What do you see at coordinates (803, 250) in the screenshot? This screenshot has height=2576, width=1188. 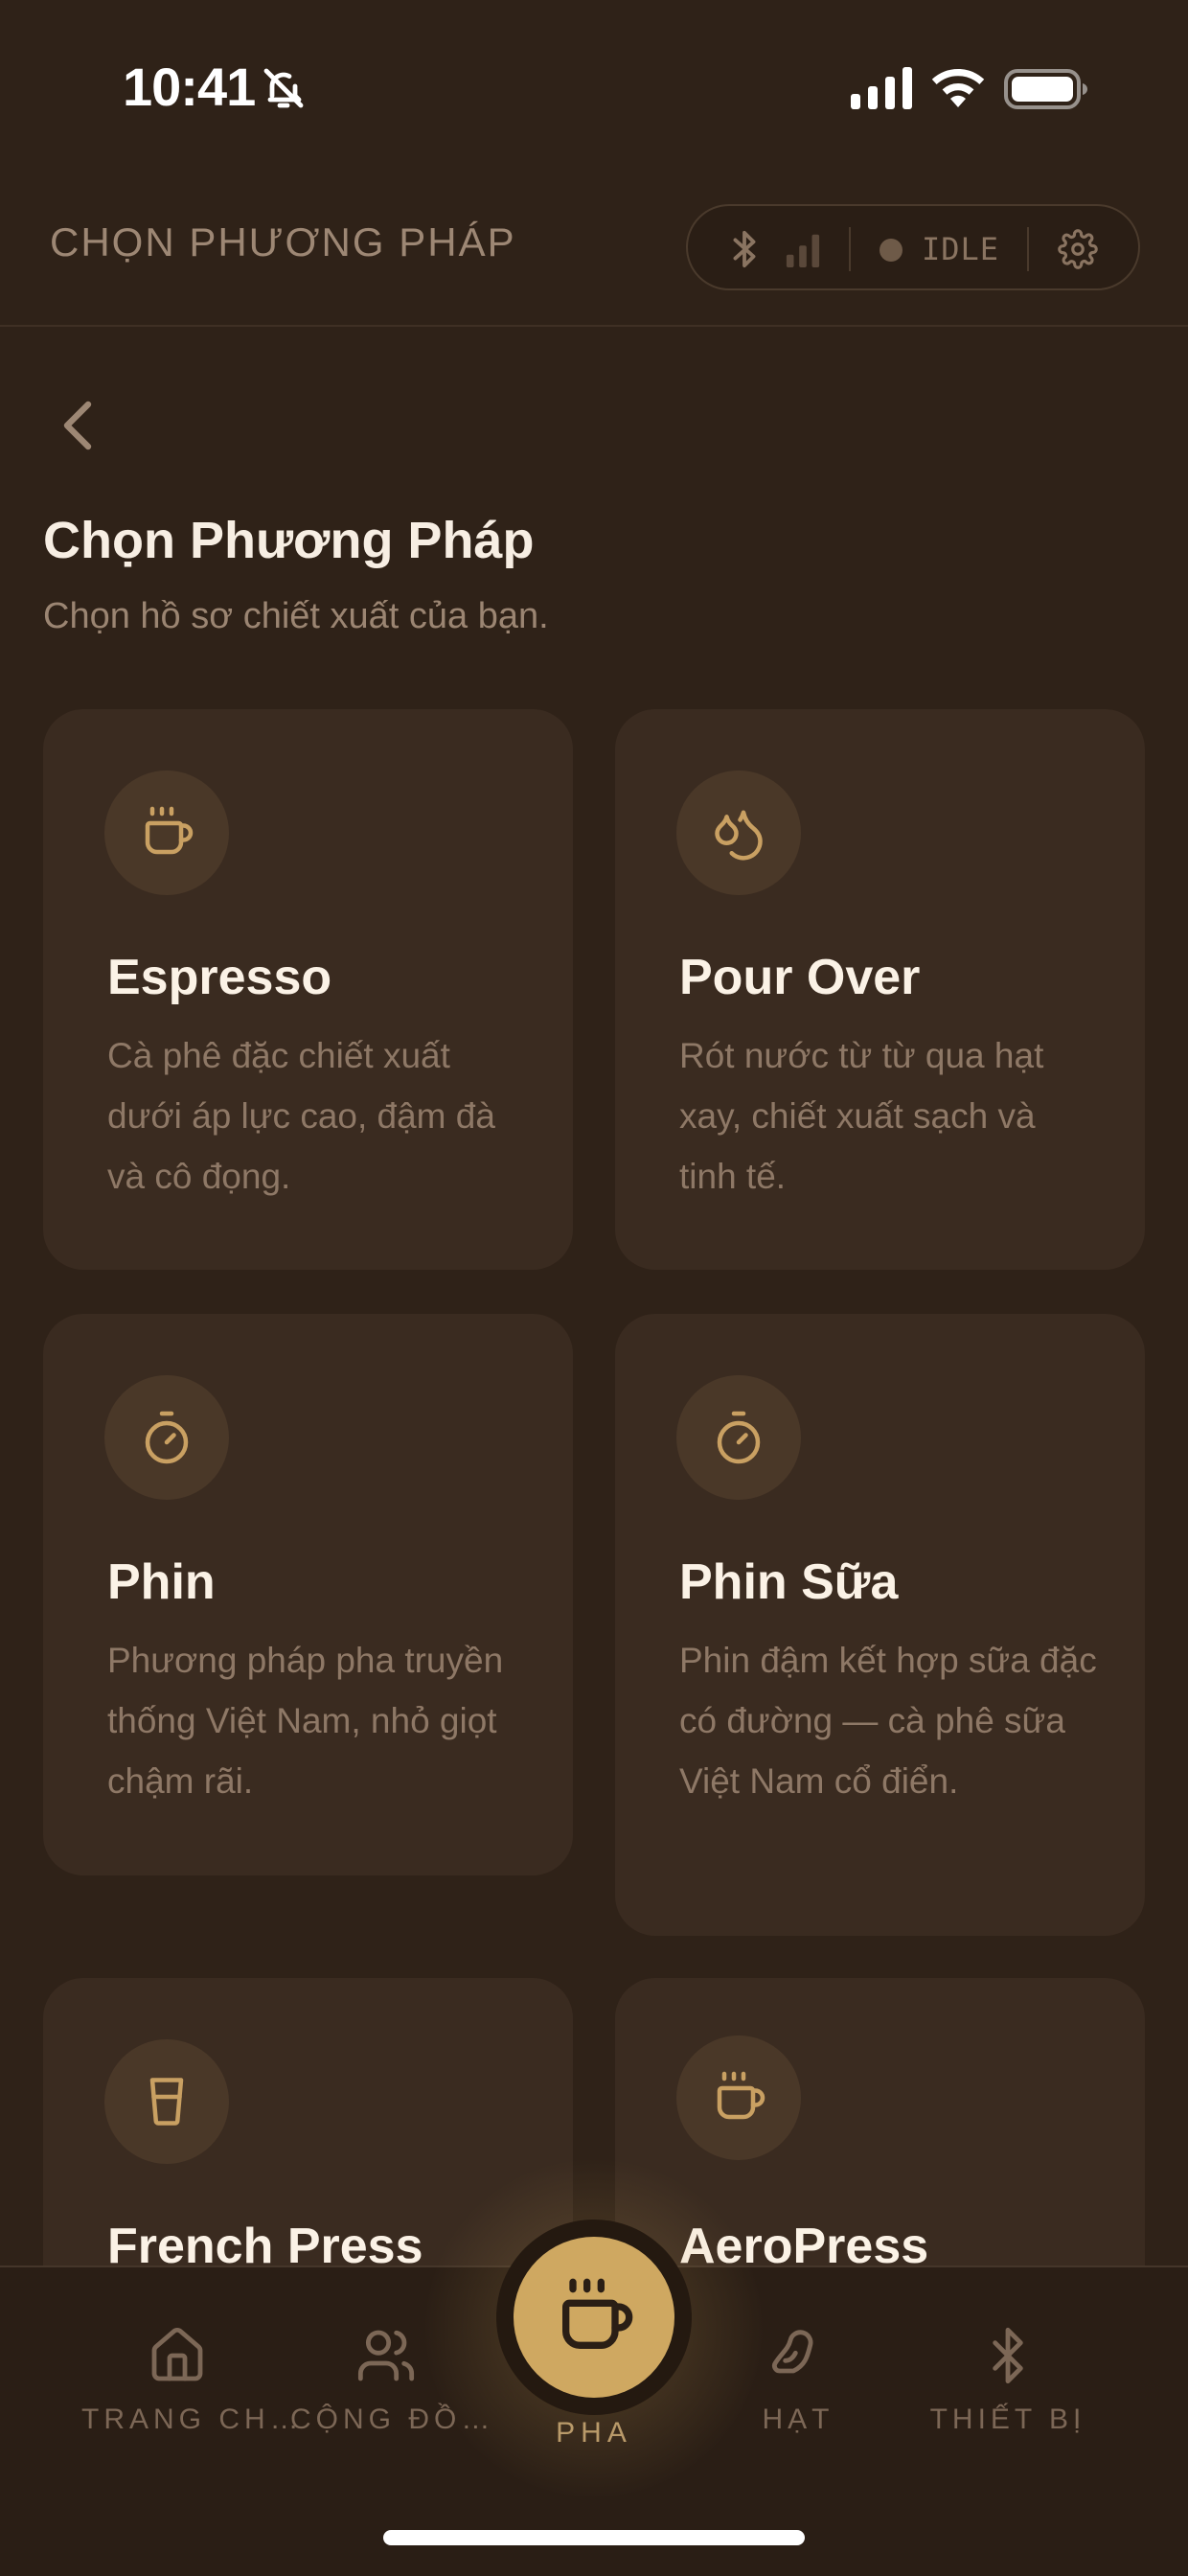 I see `signal-strength-icon` at bounding box center [803, 250].